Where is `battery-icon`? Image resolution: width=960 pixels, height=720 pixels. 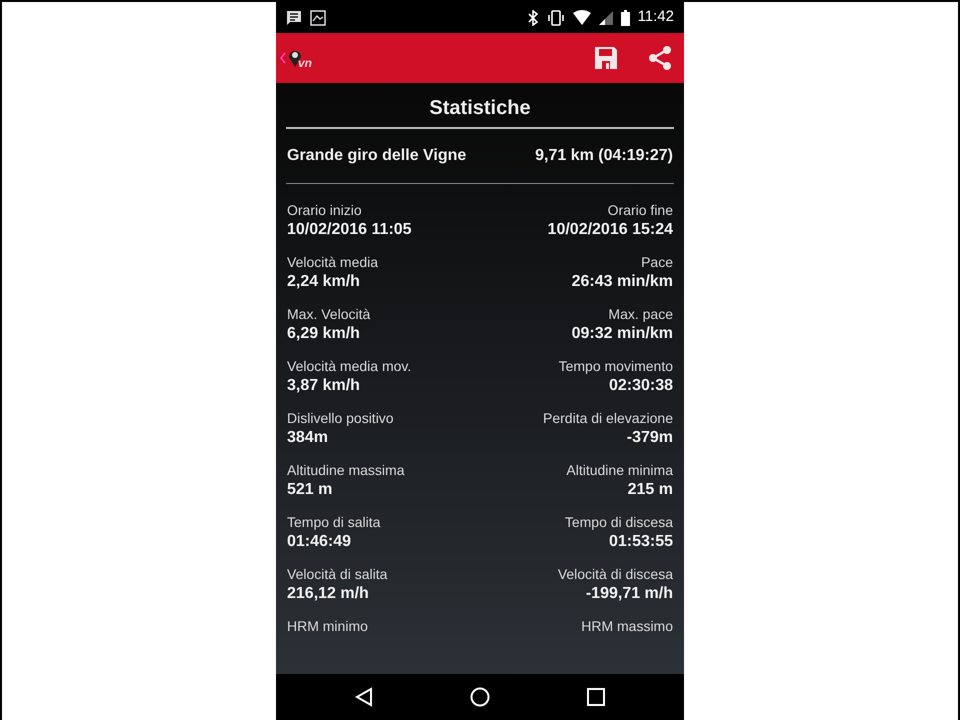 battery-icon is located at coordinates (625, 18).